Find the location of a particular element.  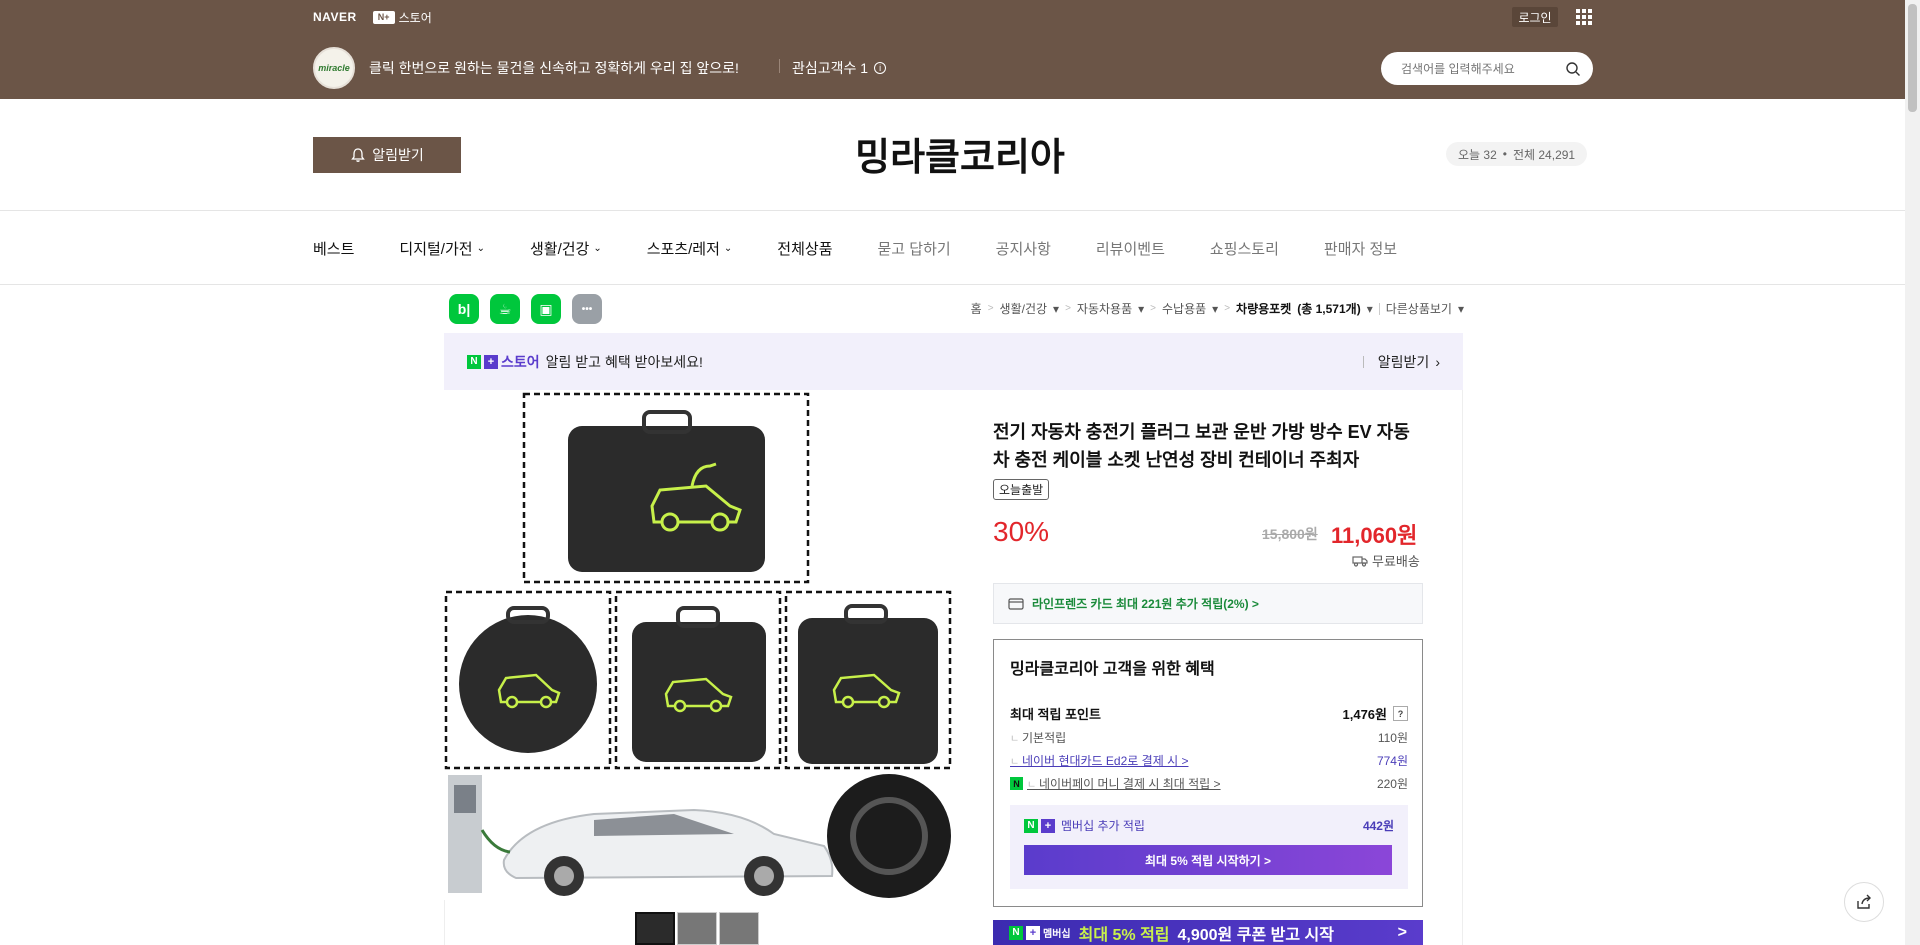

nav-item-notice: 공지사항 is located at coordinates (1023, 248).